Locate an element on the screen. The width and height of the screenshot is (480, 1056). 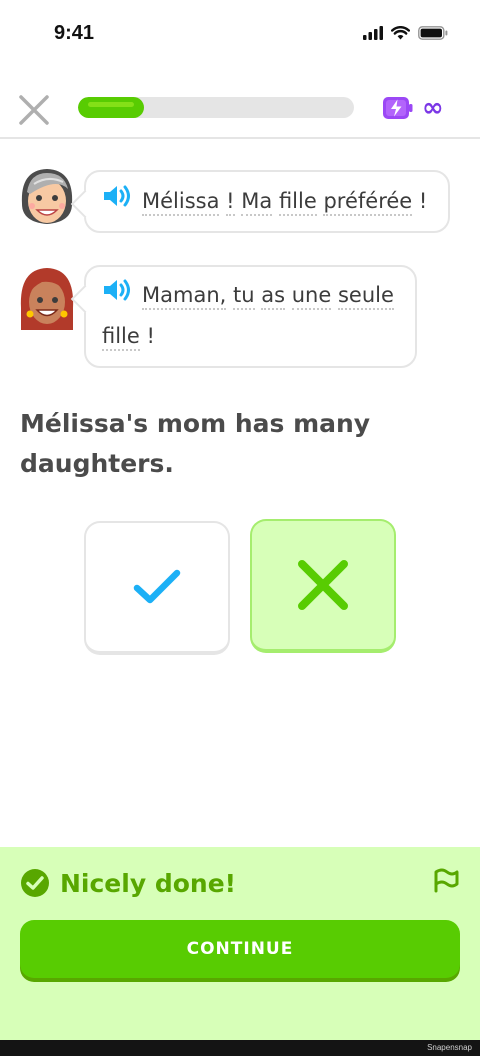
false-choice-button is located at coordinates (323, 586).